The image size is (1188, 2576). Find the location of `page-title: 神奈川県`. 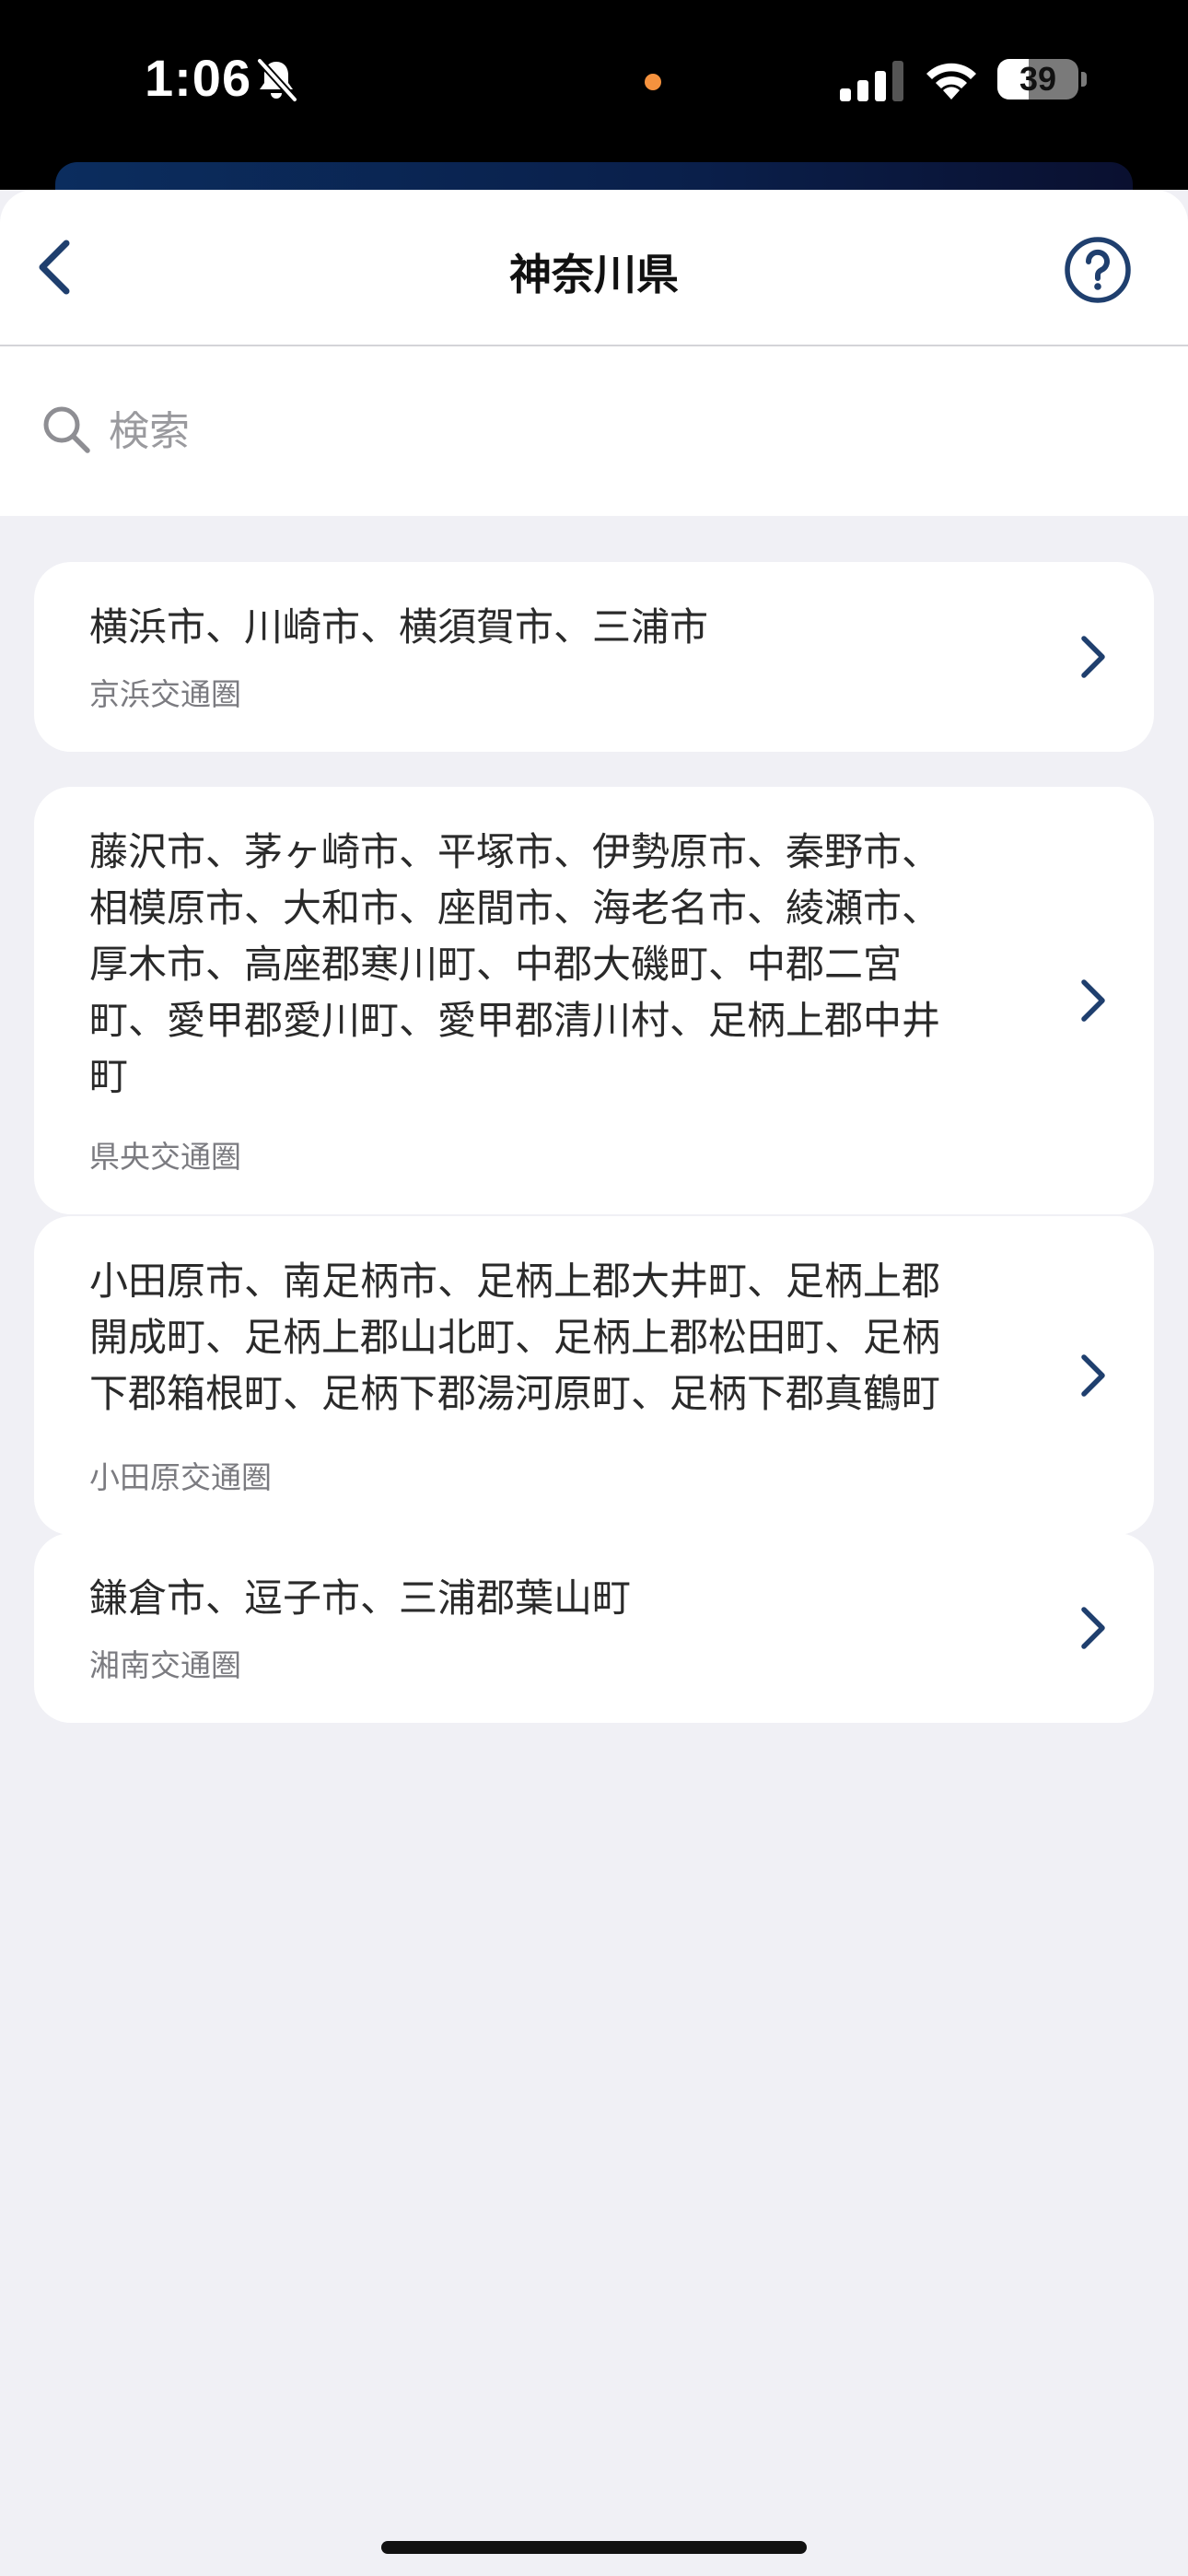

page-title: 神奈川県 is located at coordinates (594, 274).